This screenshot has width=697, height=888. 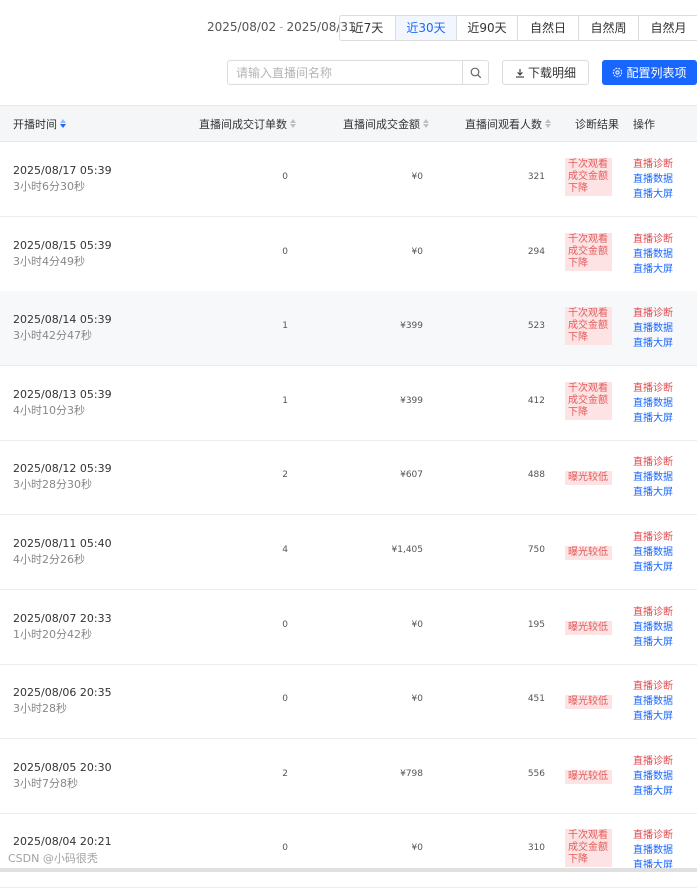 What do you see at coordinates (62, 320) in the screenshot?
I see `start-time: 2025/08/14 05:39` at bounding box center [62, 320].